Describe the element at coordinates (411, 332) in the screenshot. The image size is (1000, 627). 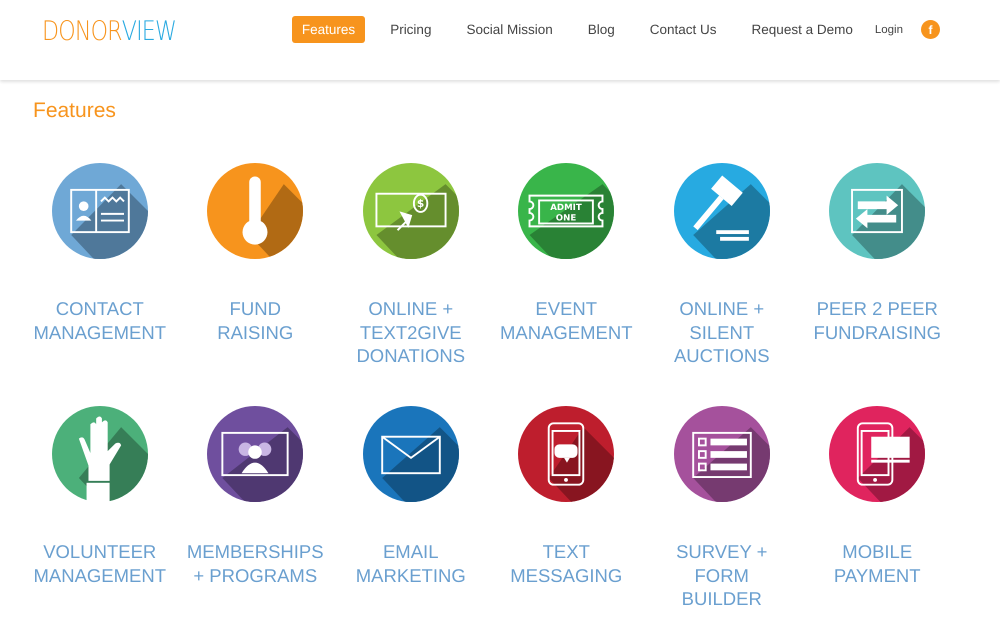
I see `feature-title: ONLINE + TEXT2GIVE DONATIONS` at that location.